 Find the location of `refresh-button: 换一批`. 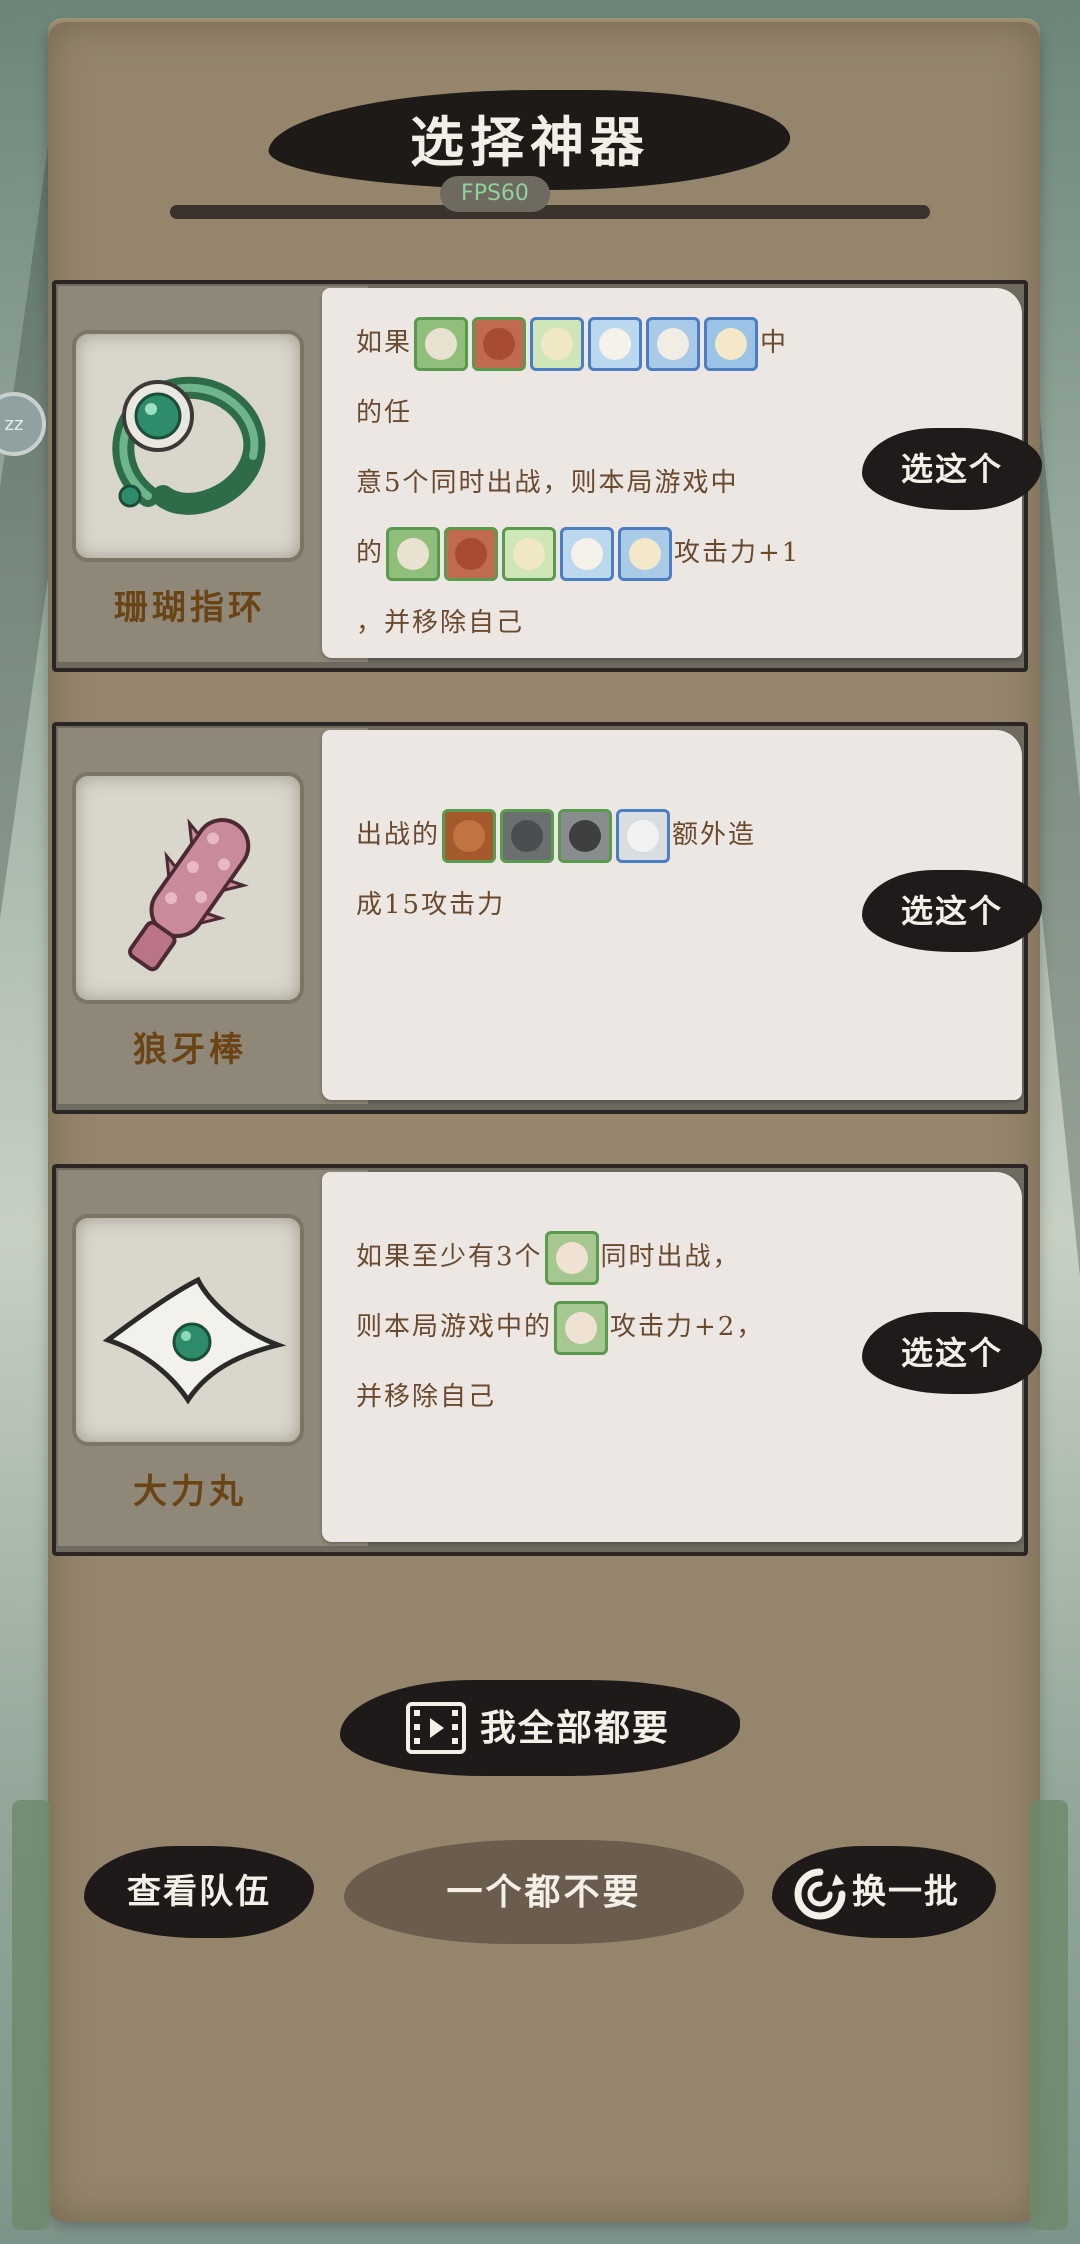

refresh-button: 换一批 is located at coordinates (884, 1892).